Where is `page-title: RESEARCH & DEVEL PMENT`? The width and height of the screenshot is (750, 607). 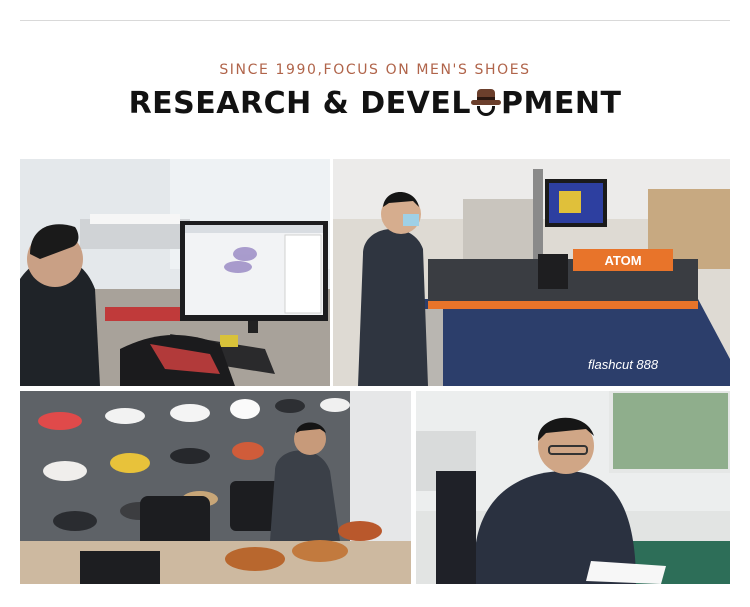
page-title: RESEARCH & DEVEL PMENT is located at coordinates (375, 103).